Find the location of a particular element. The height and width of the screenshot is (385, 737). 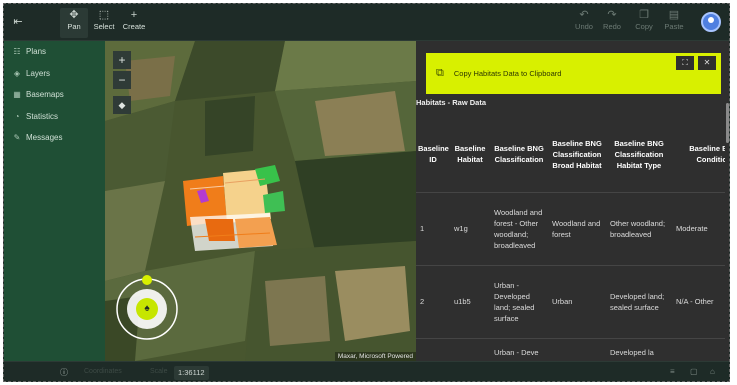

pan-button: ✥ Pan is located at coordinates (74, 23).